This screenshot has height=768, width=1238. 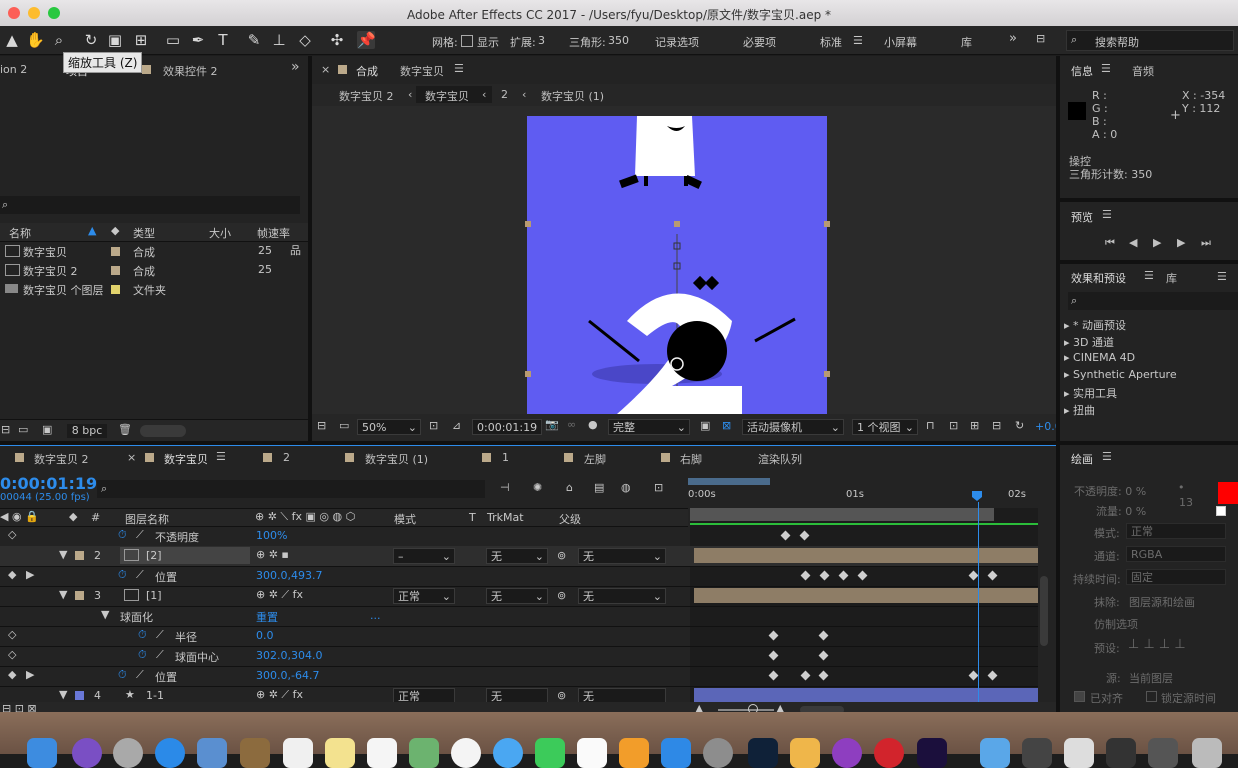 What do you see at coordinates (1153, 301) in the screenshot?
I see `effects-search-input: ⌕` at bounding box center [1153, 301].